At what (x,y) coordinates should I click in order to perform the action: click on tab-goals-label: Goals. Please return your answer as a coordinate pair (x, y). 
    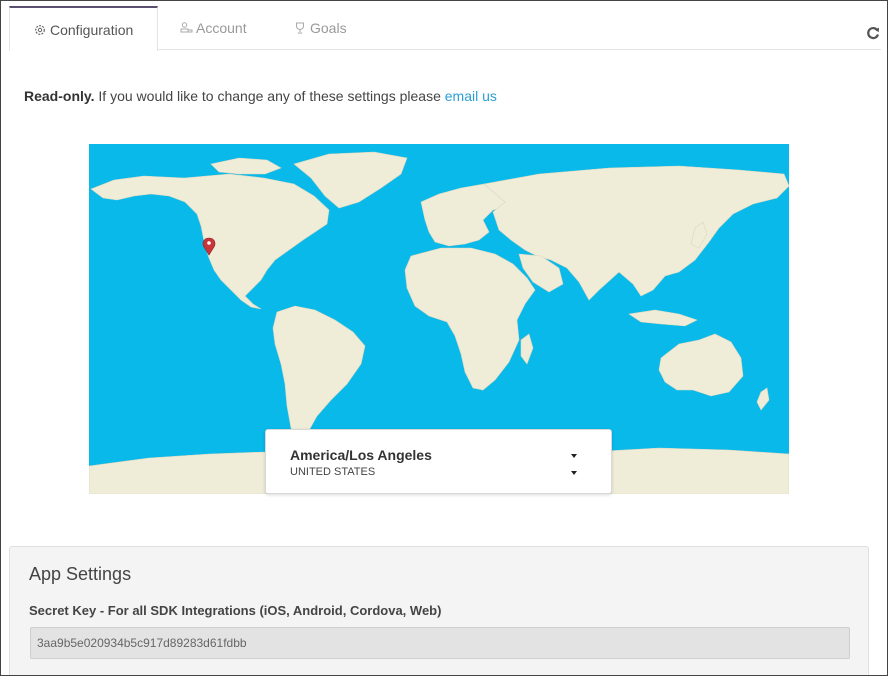
    Looking at the image, I should click on (328, 28).